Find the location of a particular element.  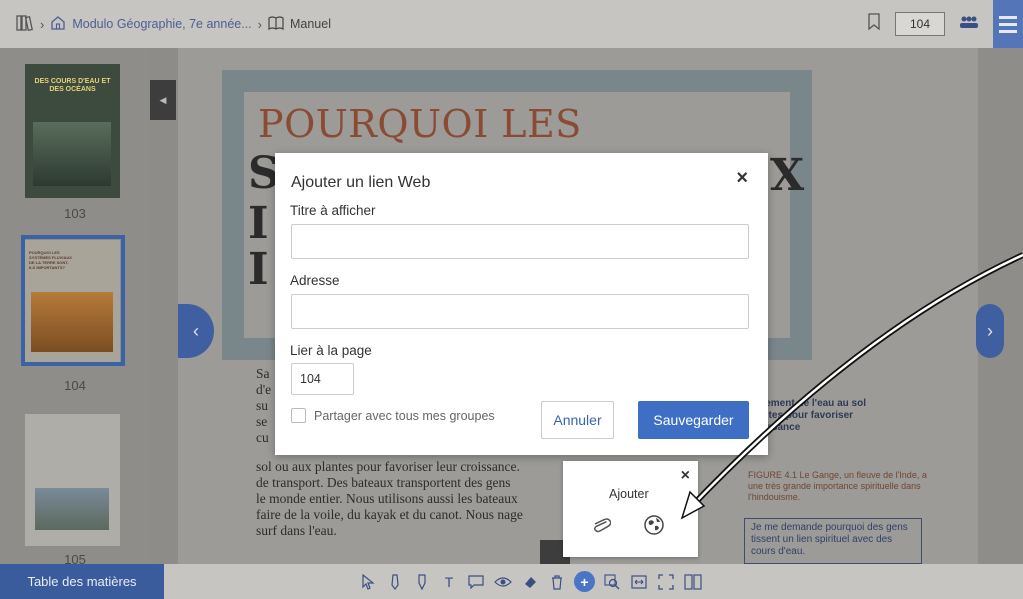

next-page-button: › is located at coordinates (990, 331).